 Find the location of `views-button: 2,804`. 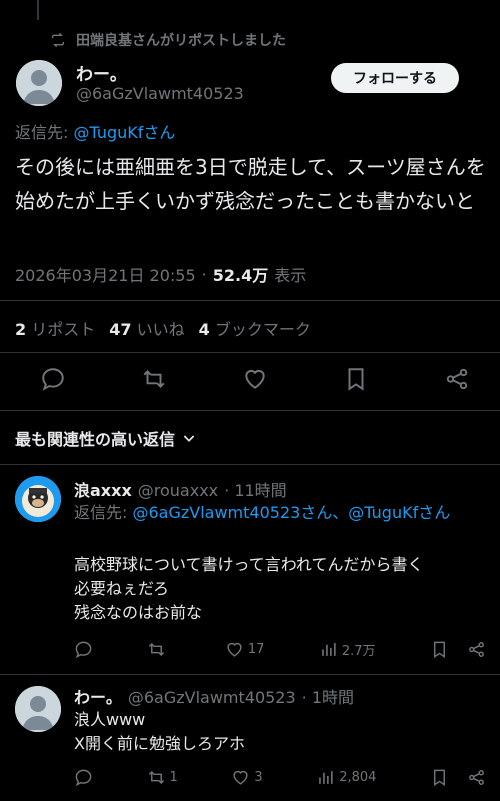

views-button: 2,804 is located at coordinates (346, 777).